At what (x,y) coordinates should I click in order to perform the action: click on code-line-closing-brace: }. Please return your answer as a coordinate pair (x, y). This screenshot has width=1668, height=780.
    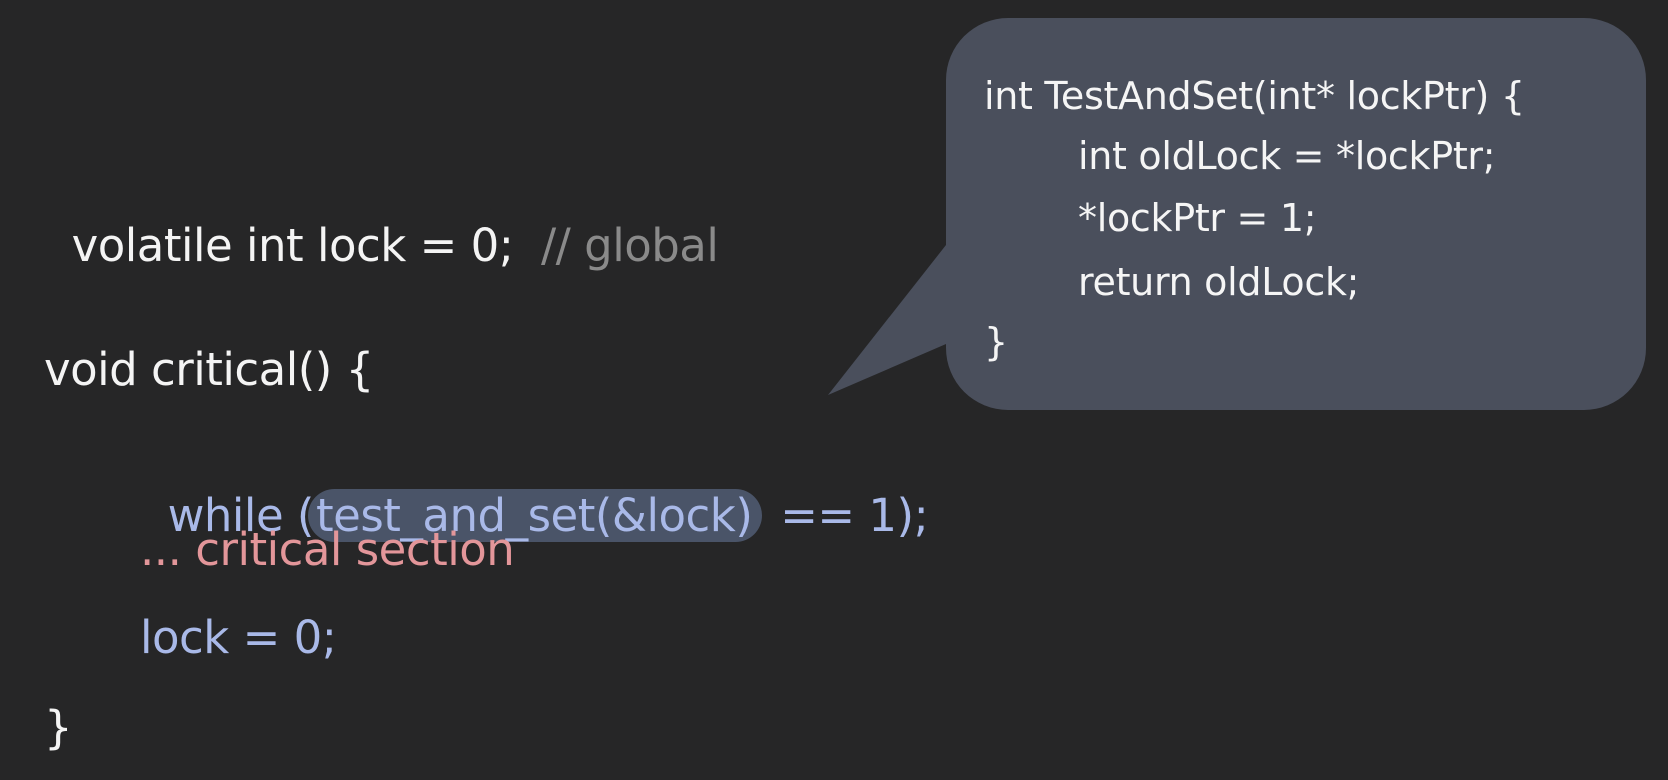
    Looking at the image, I should click on (58, 727).